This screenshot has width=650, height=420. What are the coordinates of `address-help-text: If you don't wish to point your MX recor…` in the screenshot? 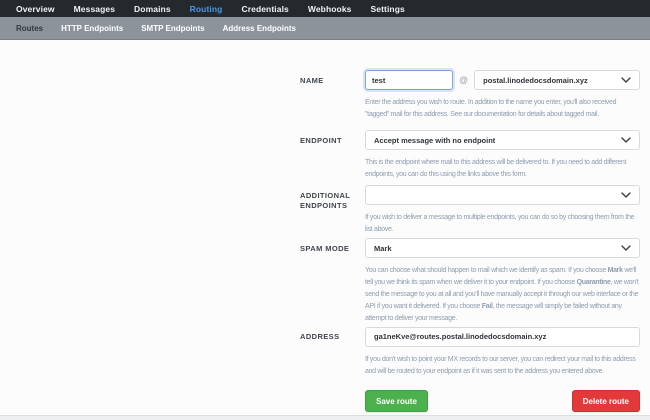 It's located at (500, 365).